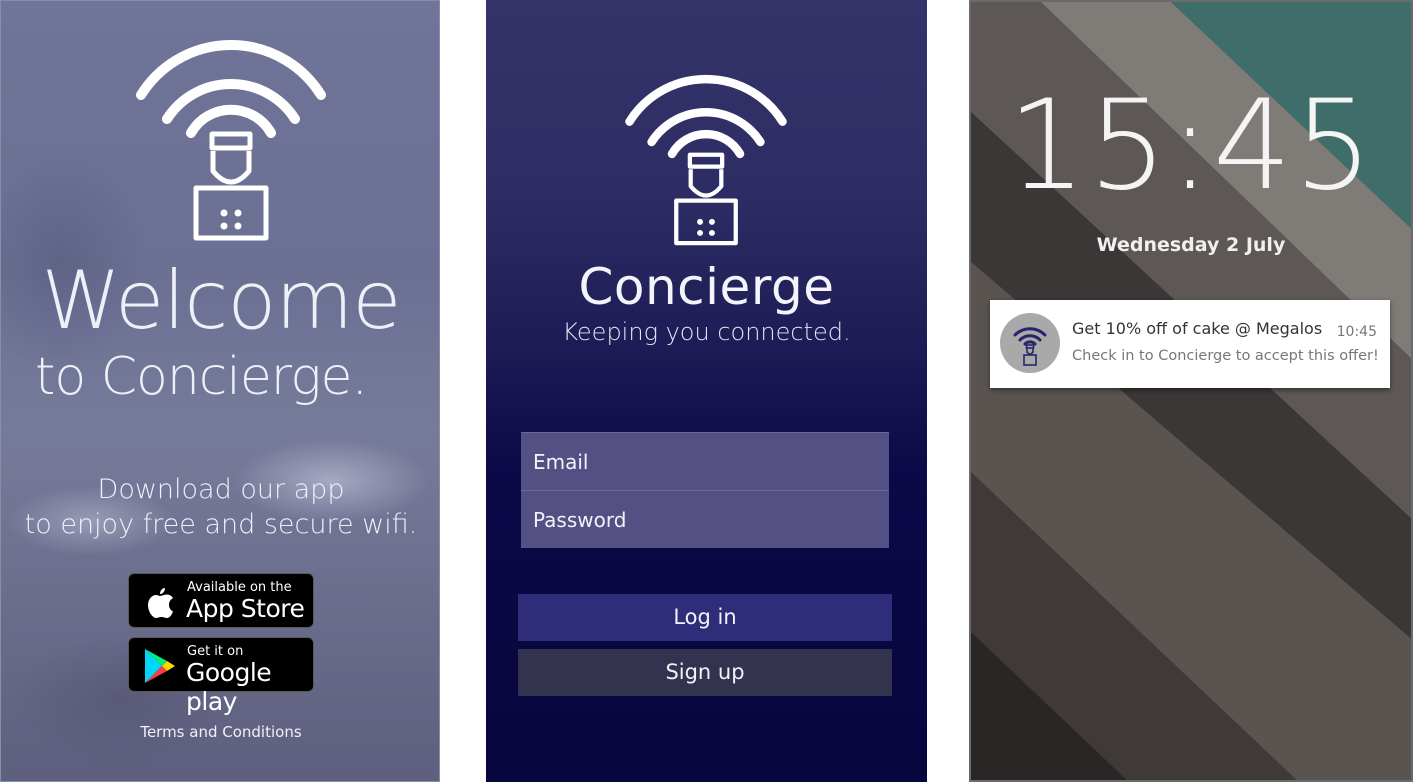  I want to click on app-name: Concierge, so click(706, 287).